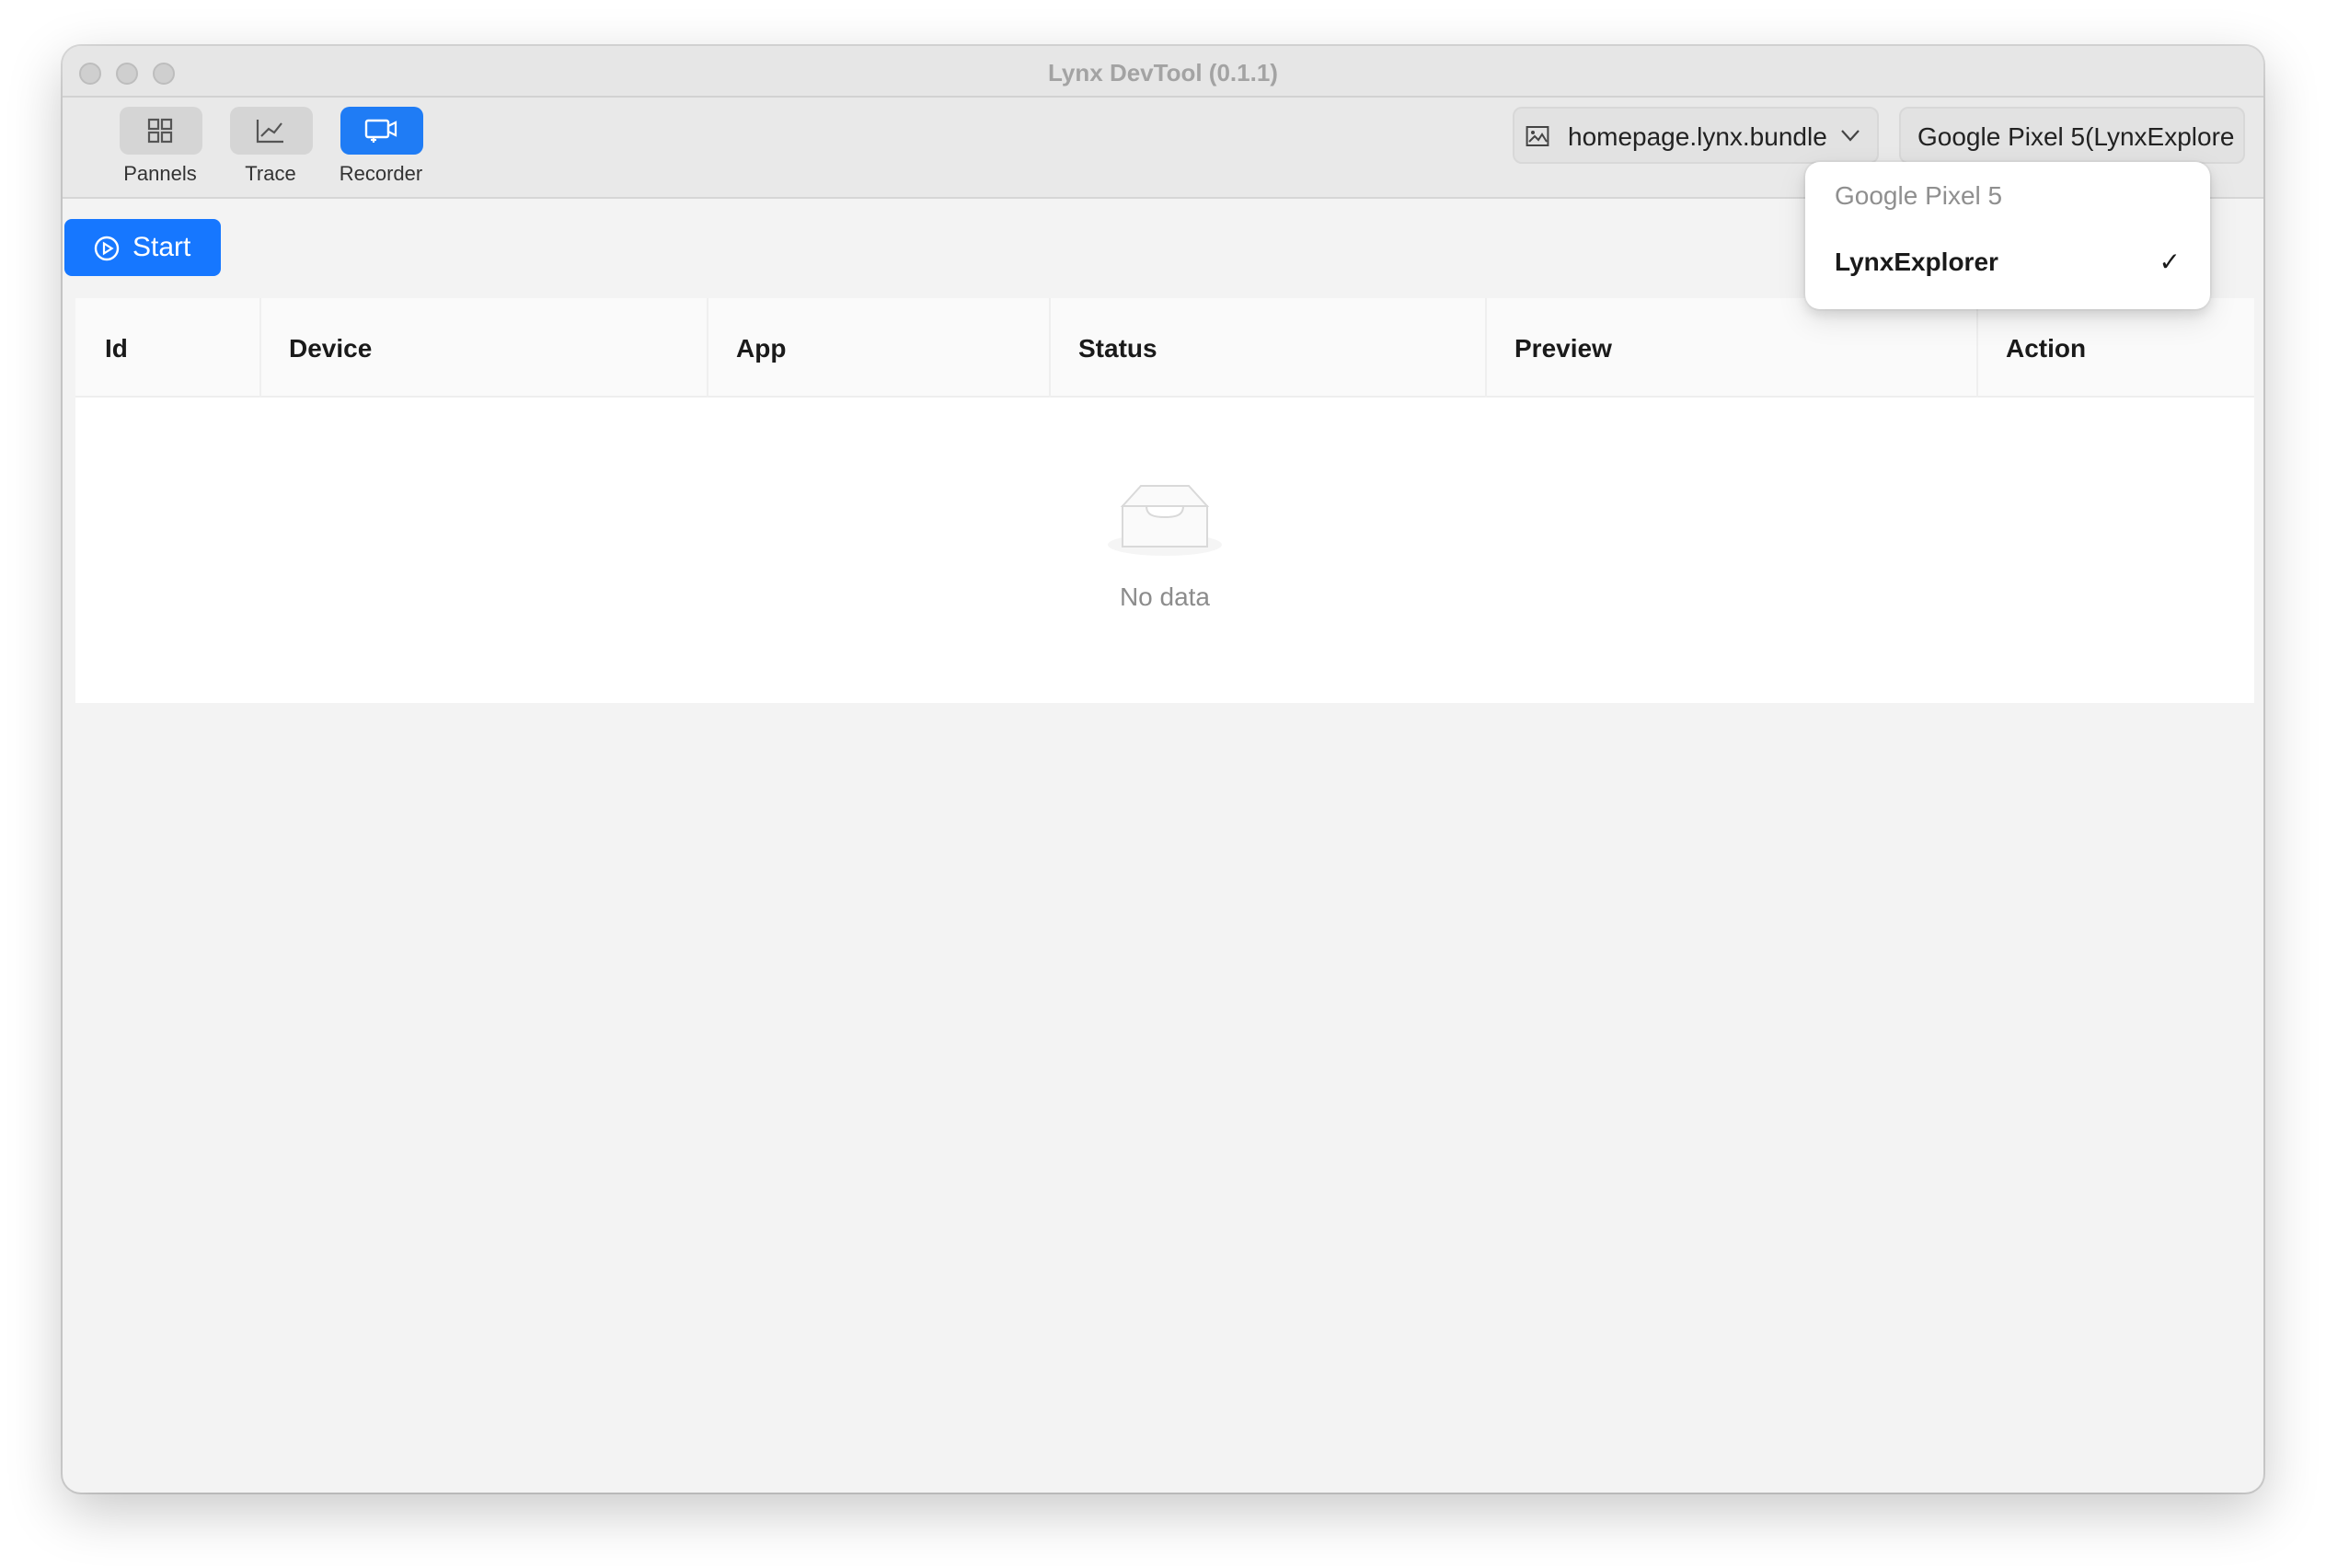 The width and height of the screenshot is (2326, 1568). I want to click on line-chart-icon, so click(270, 132).